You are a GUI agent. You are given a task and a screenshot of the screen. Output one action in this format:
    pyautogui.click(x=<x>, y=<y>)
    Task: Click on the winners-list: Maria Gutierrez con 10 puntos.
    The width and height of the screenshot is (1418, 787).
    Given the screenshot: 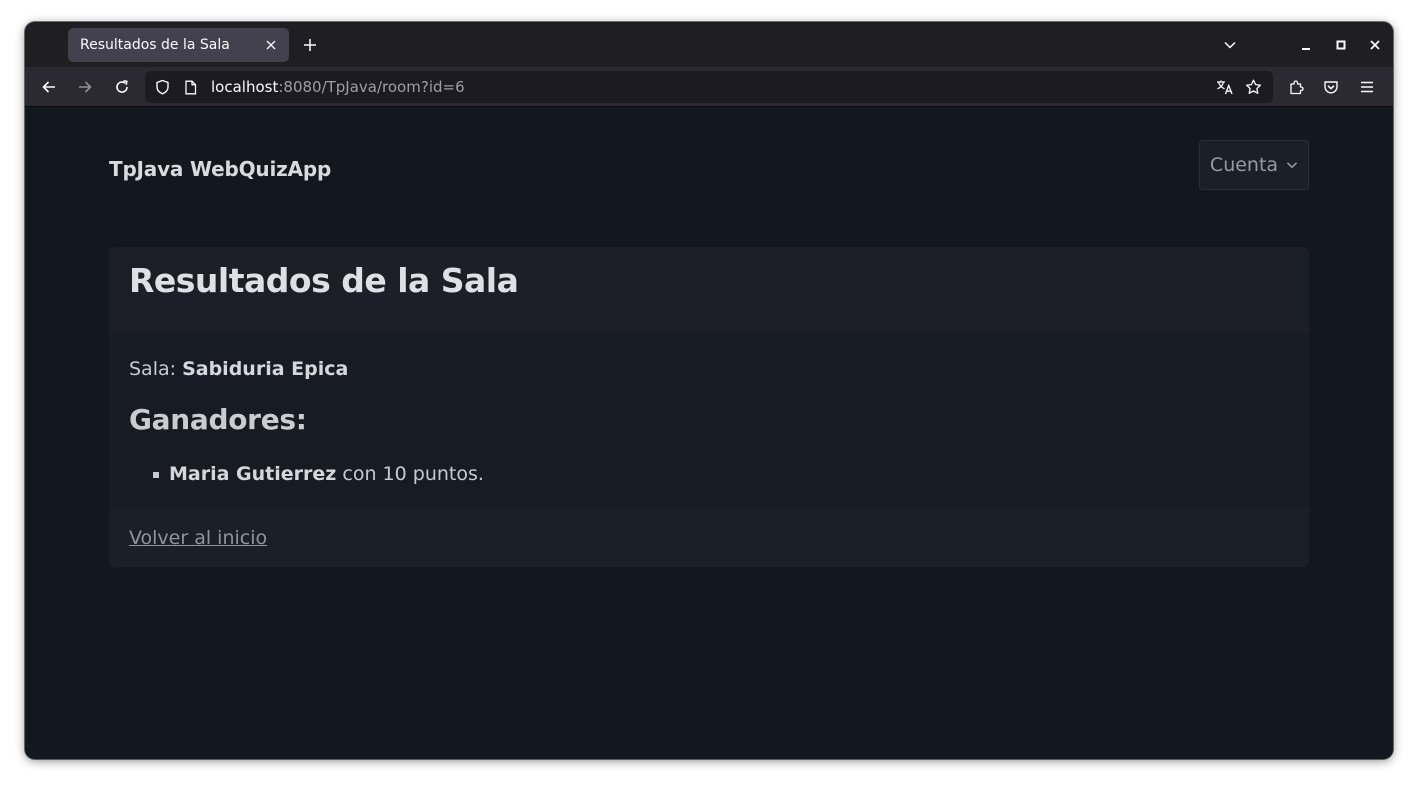 What is the action you would take?
    pyautogui.click(x=318, y=474)
    